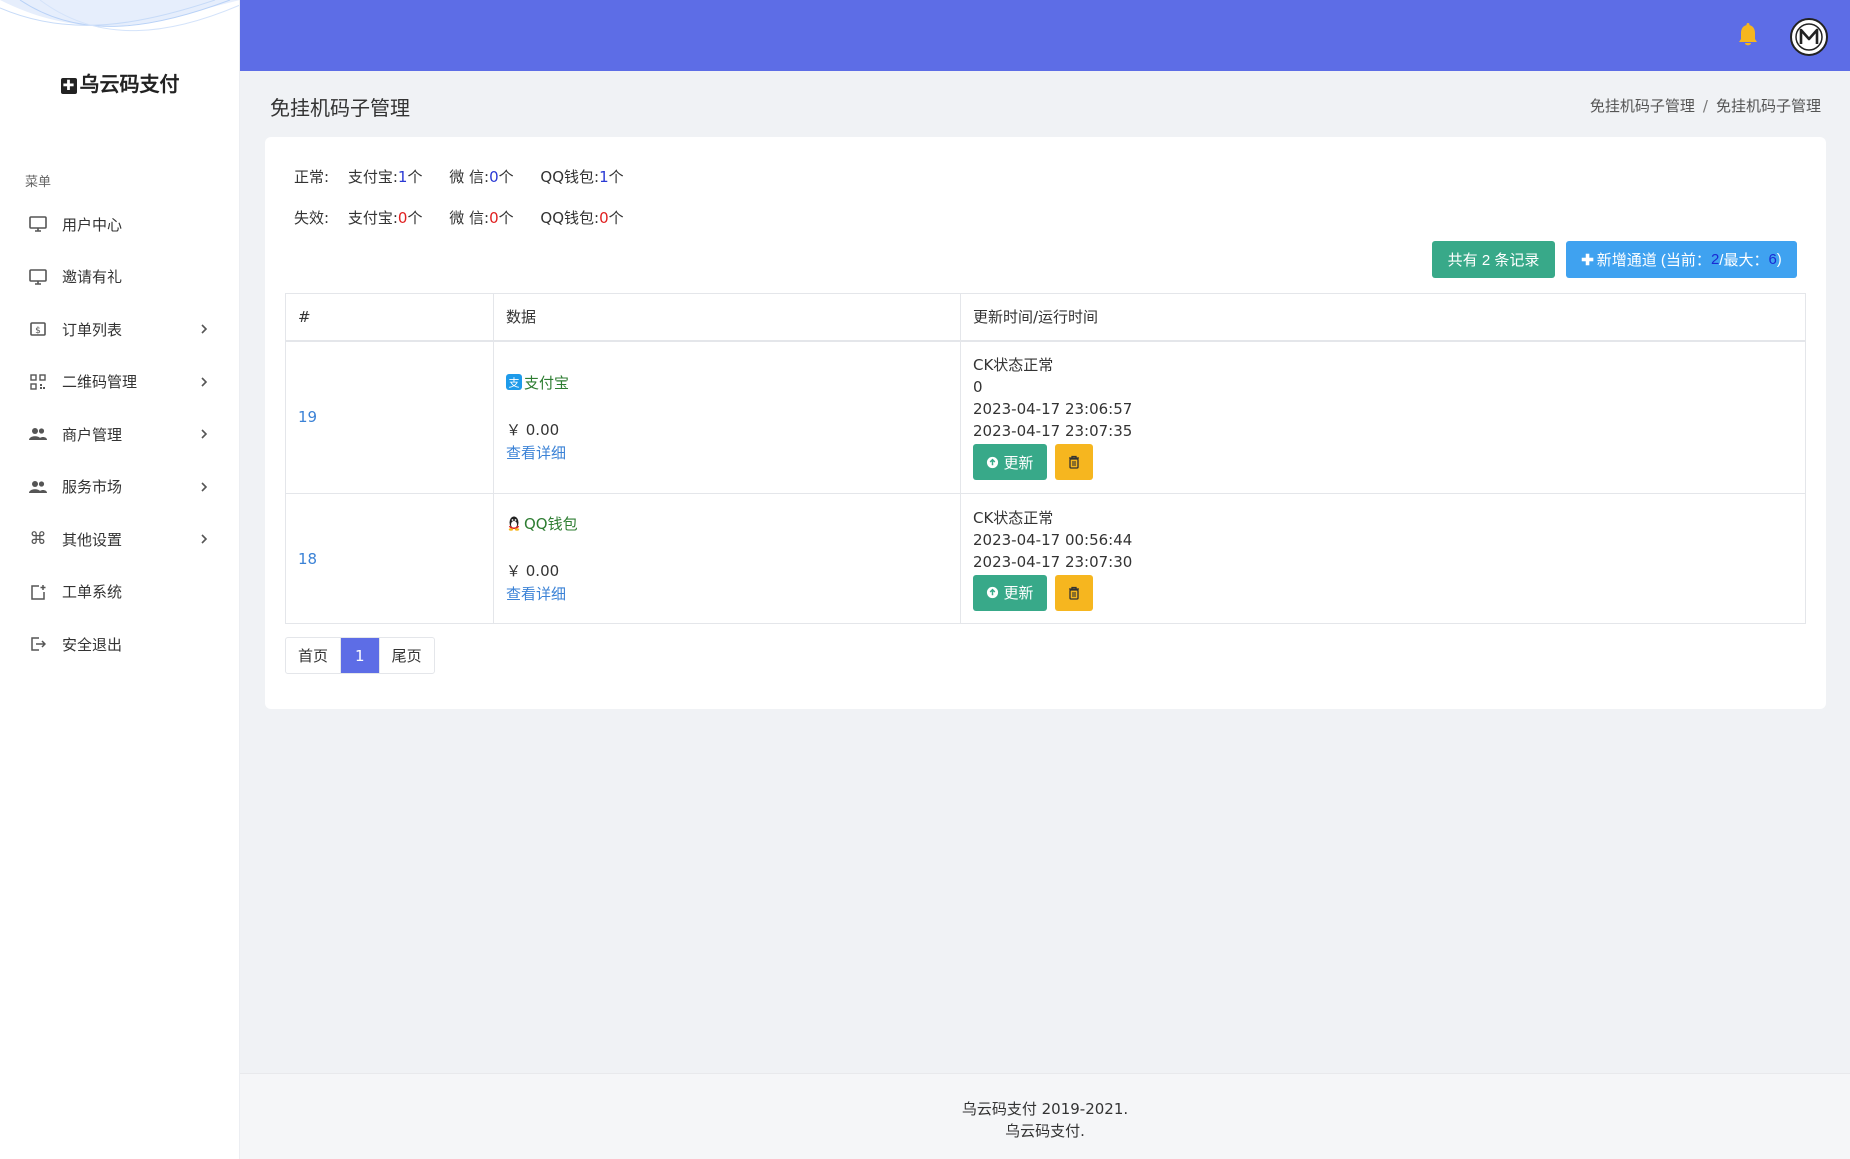 Image resolution: width=1850 pixels, height=1159 pixels. What do you see at coordinates (1642, 106) in the screenshot?
I see `breadcrumb-item: 免挂机码子管理` at bounding box center [1642, 106].